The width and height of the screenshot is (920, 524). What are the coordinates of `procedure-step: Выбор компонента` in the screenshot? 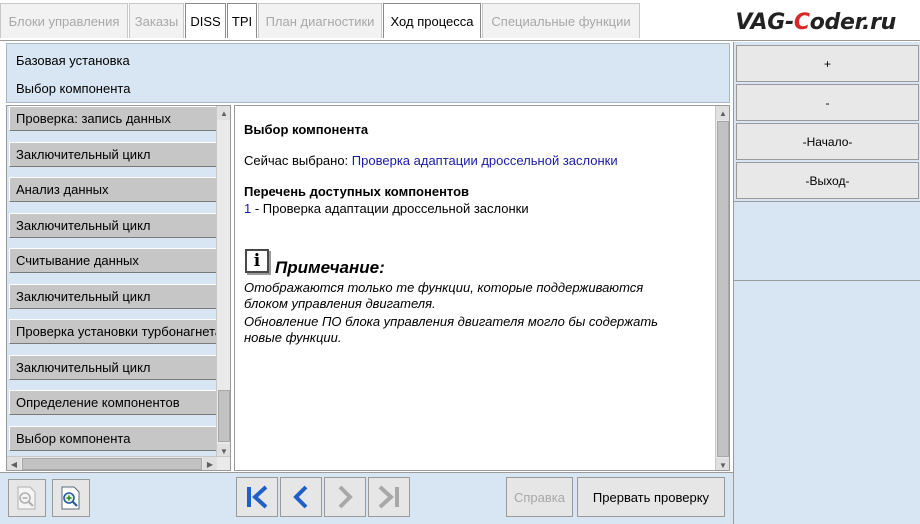 It's located at (73, 88).